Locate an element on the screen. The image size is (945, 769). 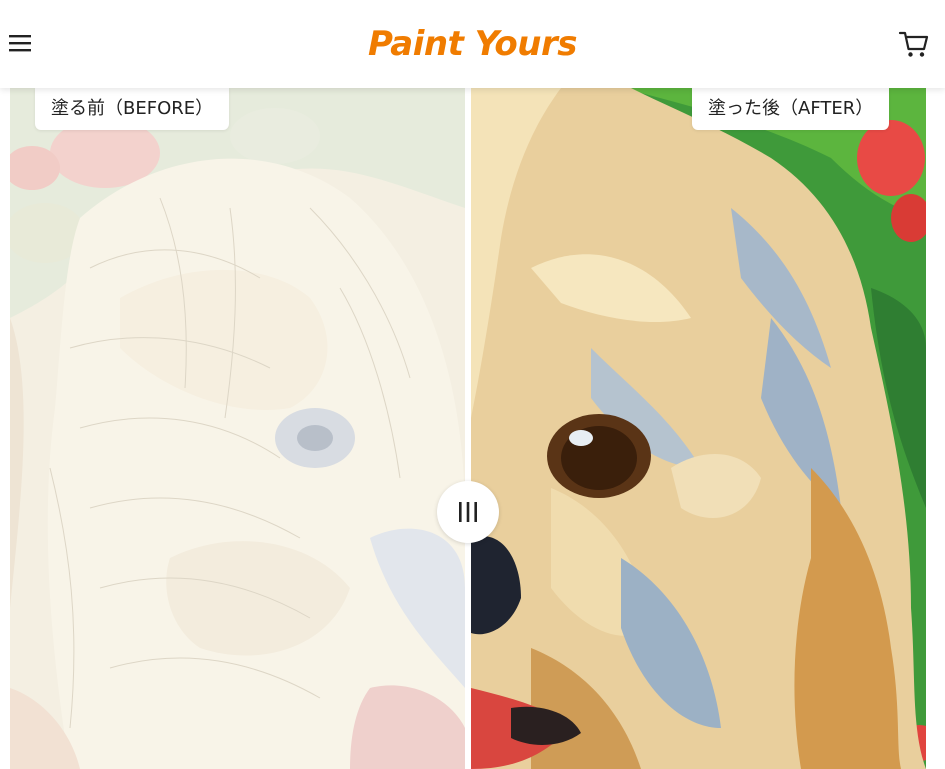
after-label: 塗った後（AFTER） is located at coordinates (791, 109).